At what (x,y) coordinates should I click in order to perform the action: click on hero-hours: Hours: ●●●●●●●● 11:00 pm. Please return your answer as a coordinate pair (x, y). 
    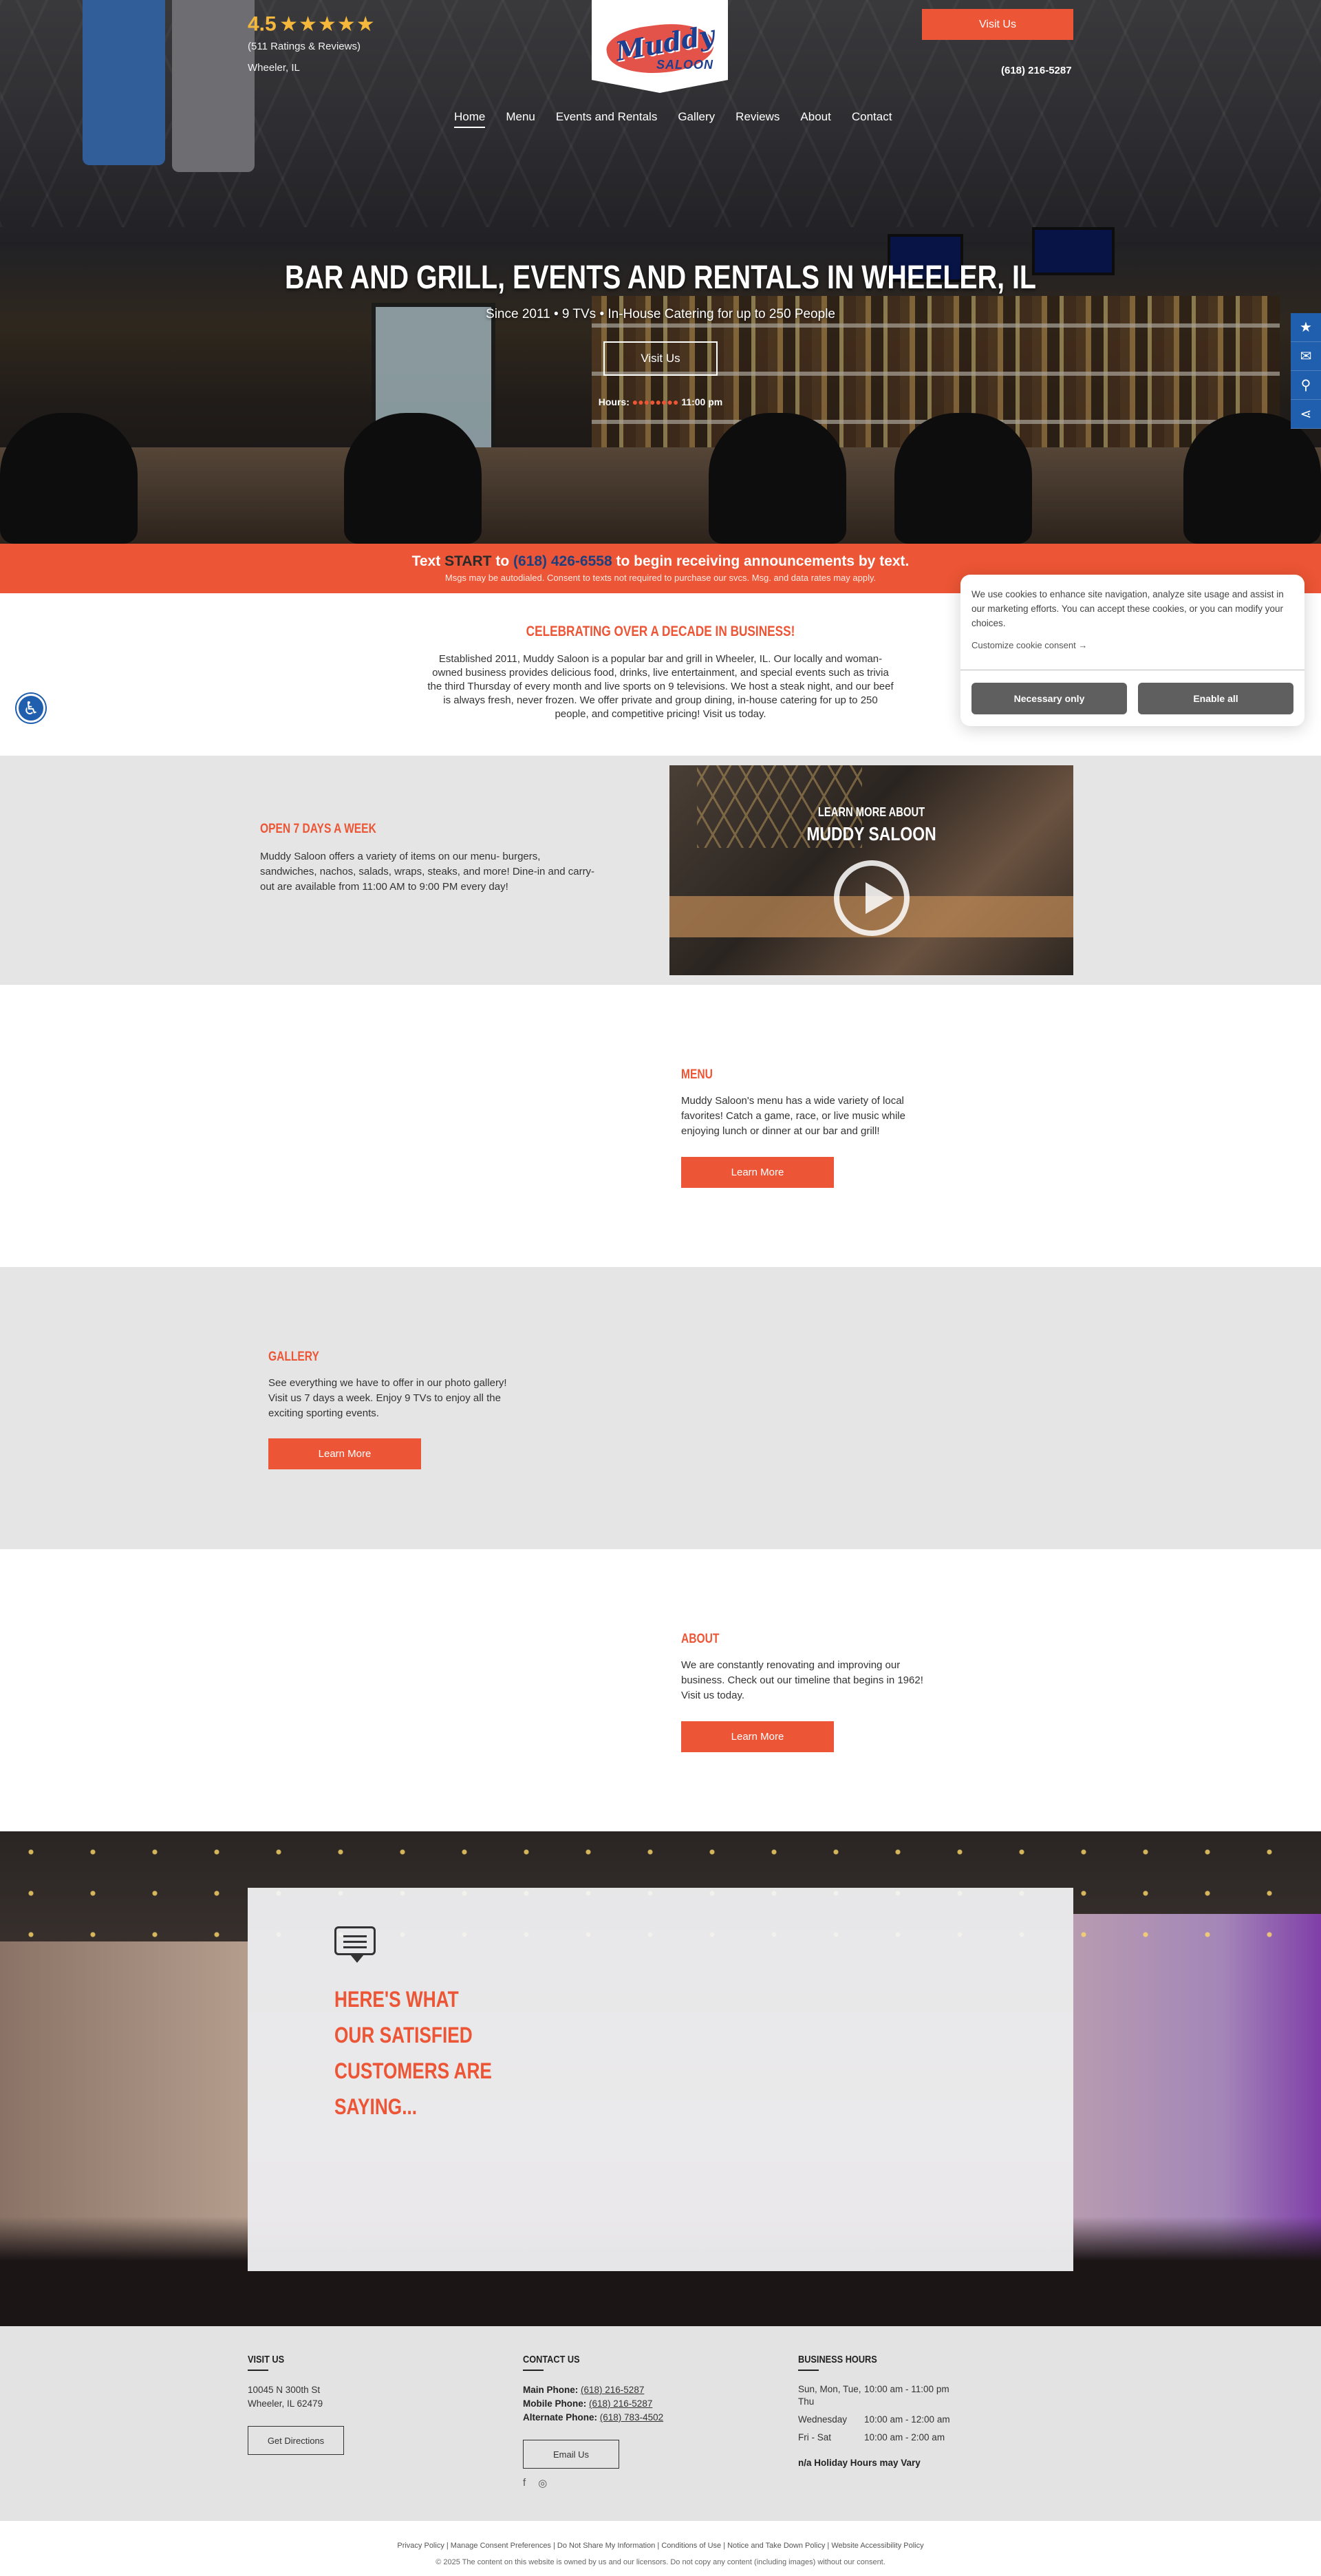
    Looking at the image, I should click on (660, 401).